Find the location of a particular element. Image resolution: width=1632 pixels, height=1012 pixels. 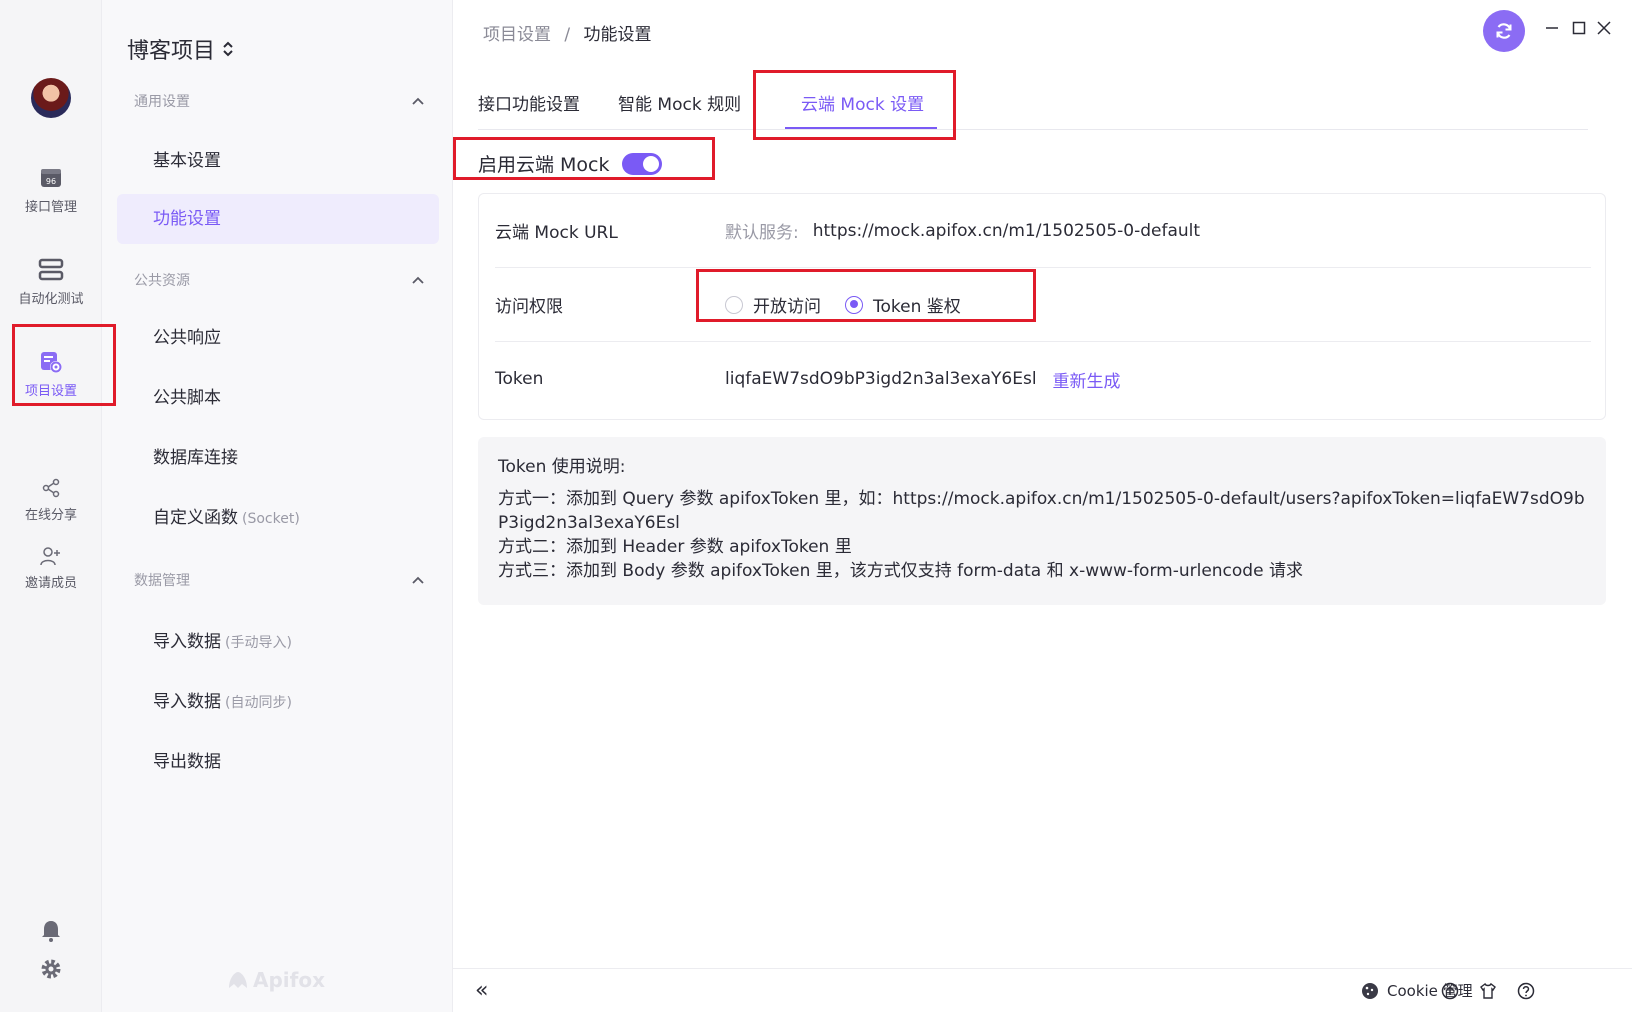

tab-api-feature-settings: 接口功能设置 is located at coordinates (529, 102).